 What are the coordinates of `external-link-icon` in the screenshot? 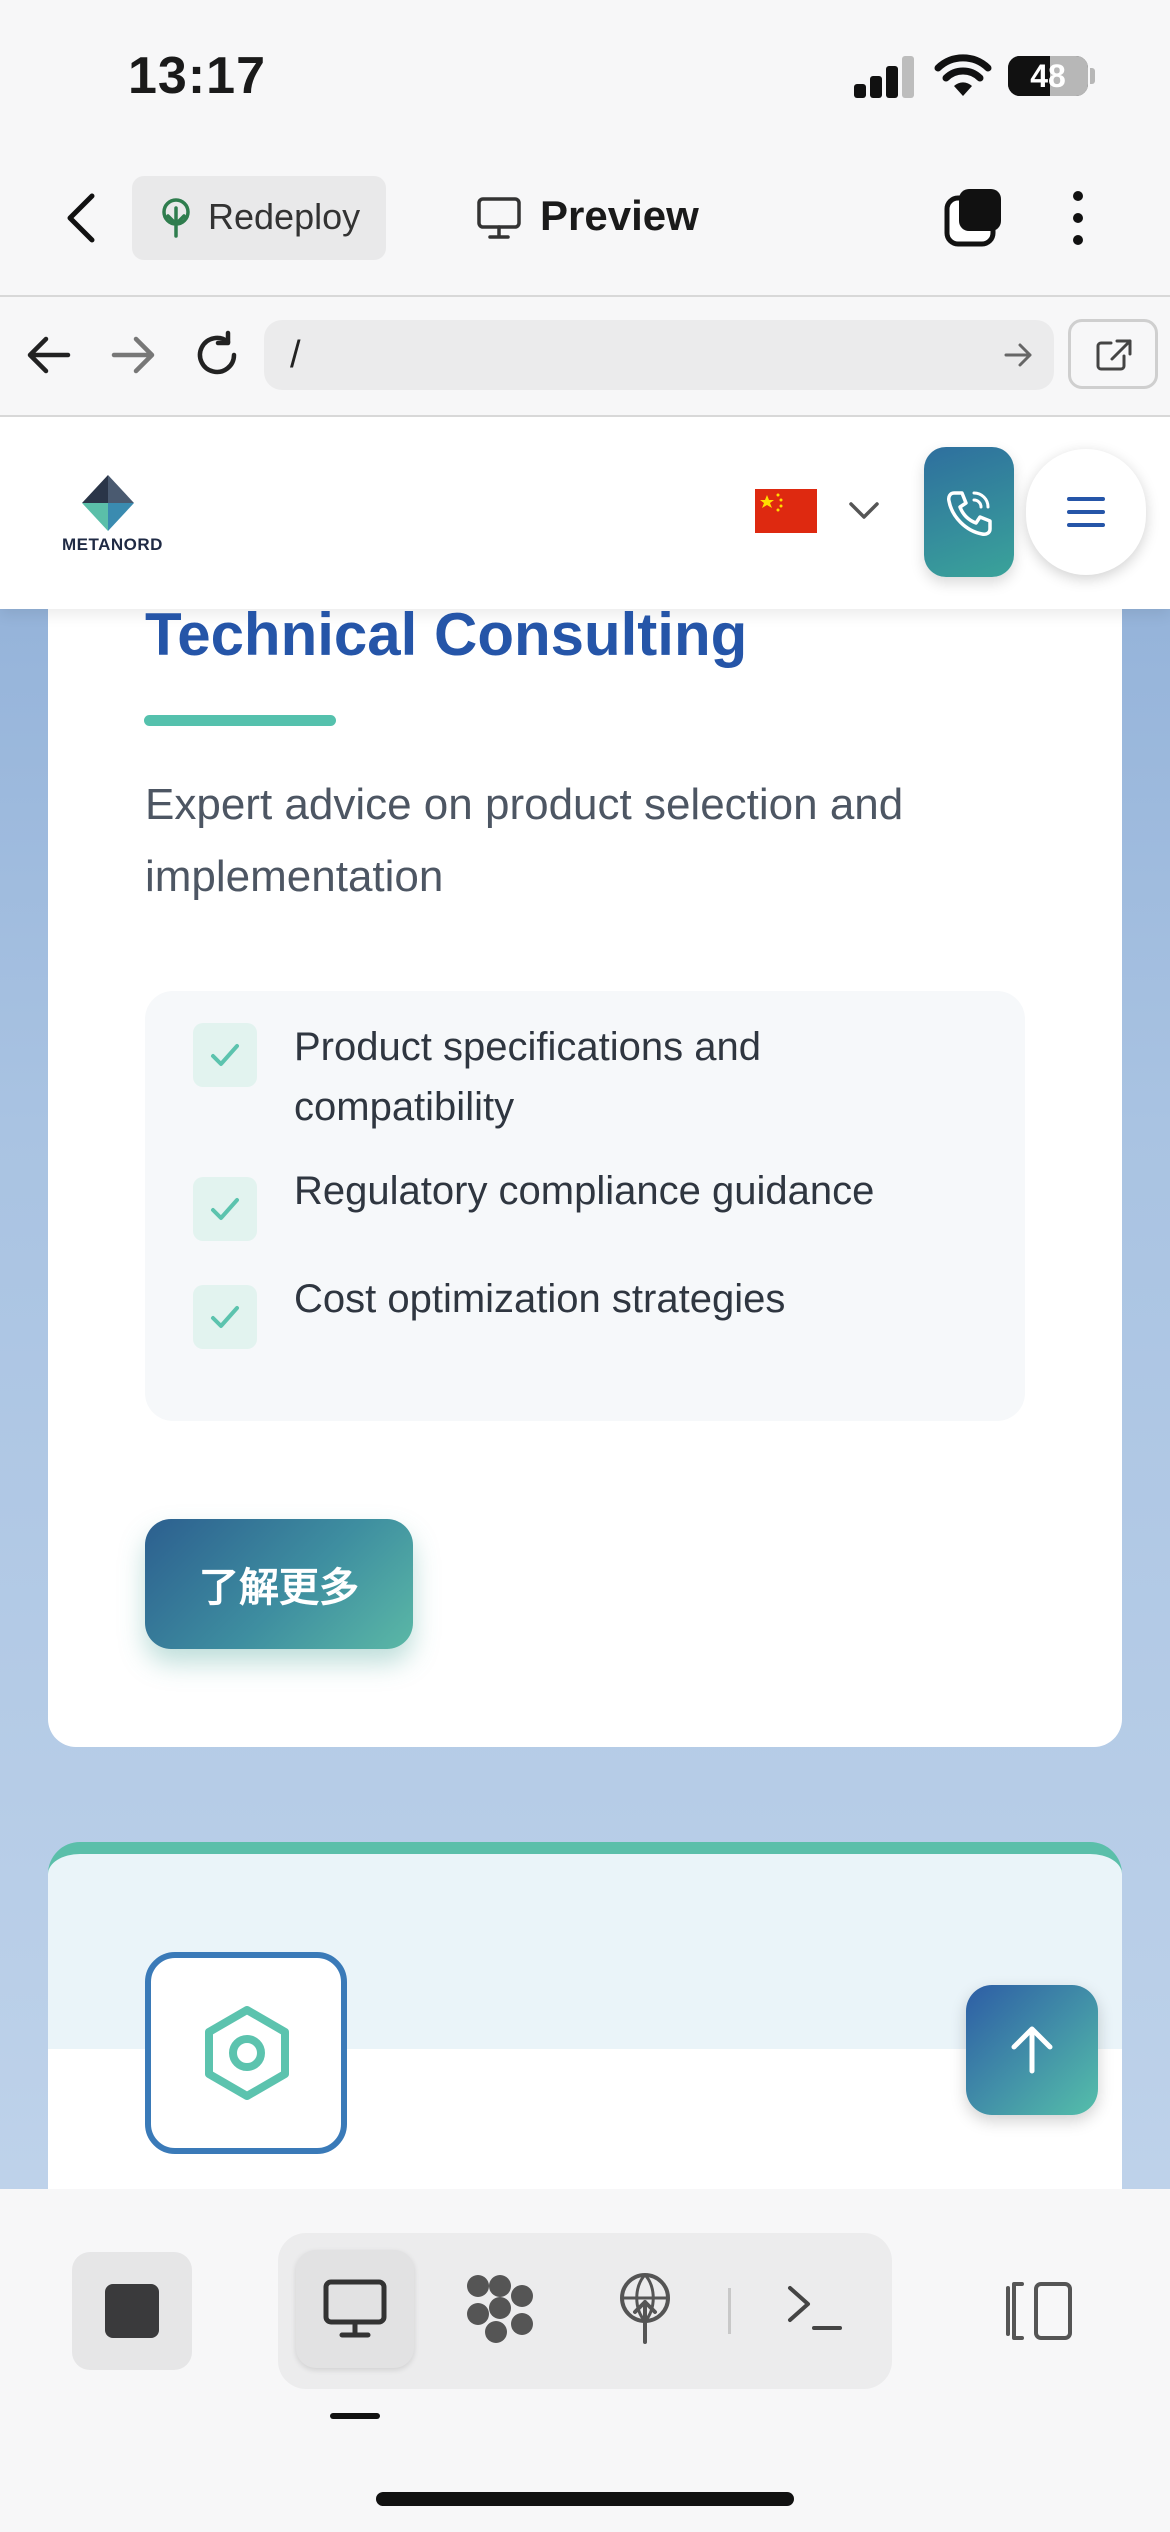 It's located at (1114, 355).